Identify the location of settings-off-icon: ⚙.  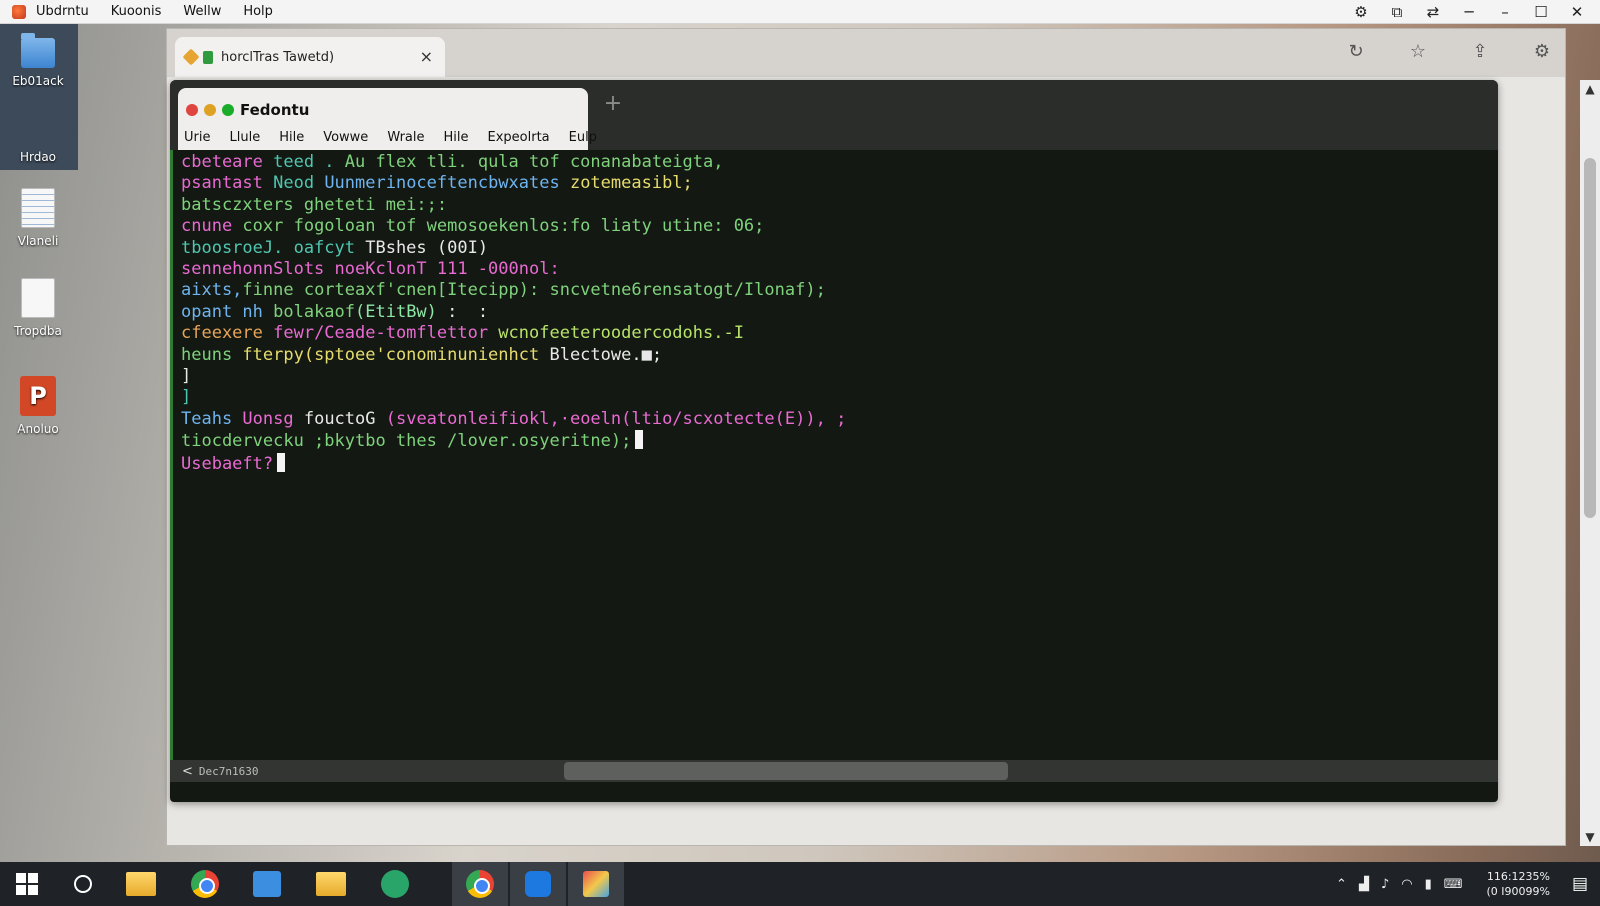
(1361, 12).